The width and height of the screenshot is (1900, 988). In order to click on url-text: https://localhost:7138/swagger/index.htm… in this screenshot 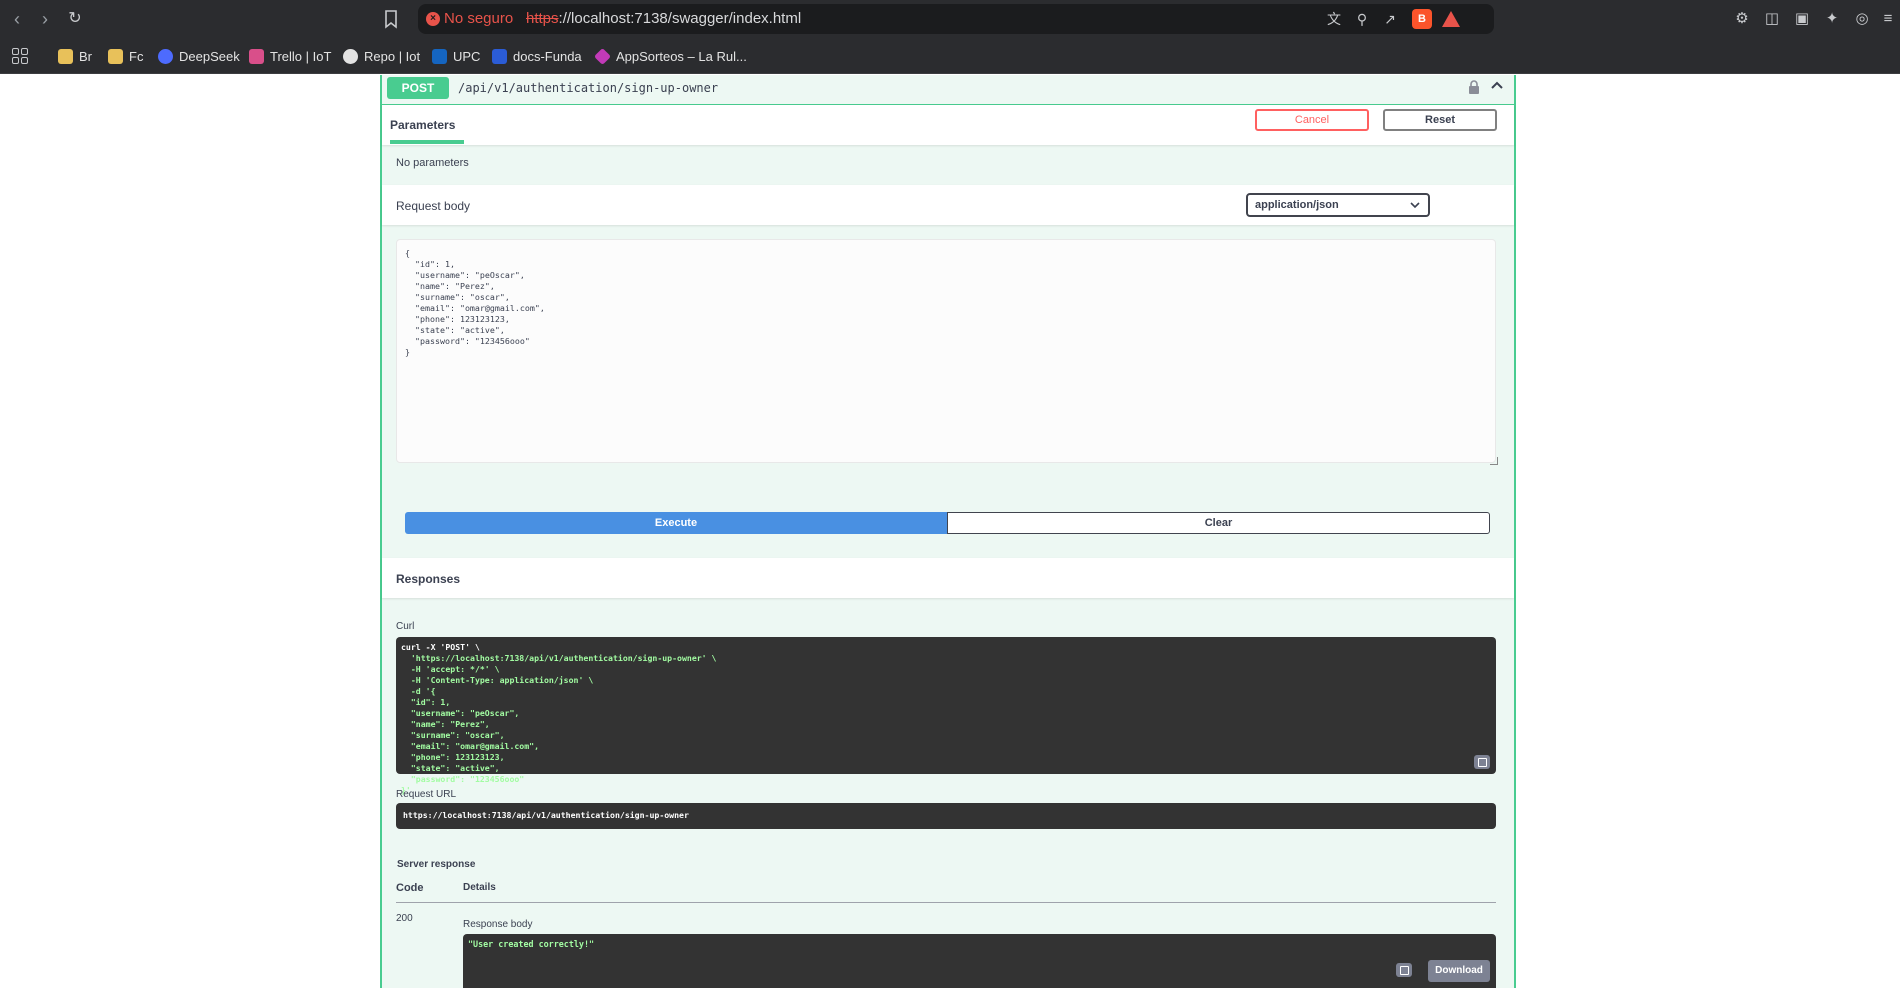, I will do `click(663, 18)`.